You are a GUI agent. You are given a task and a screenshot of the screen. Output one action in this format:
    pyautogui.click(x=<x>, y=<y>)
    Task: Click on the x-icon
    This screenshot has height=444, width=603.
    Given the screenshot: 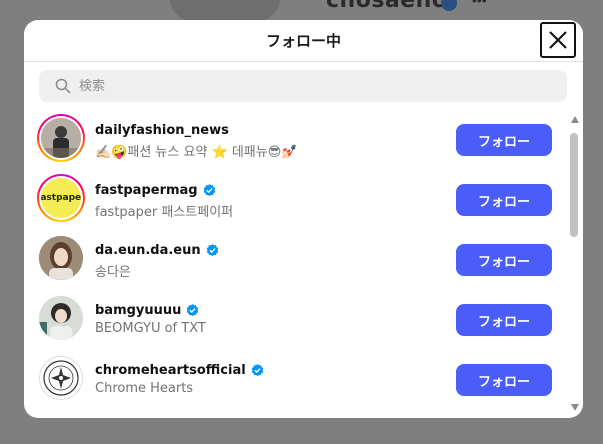 What is the action you would take?
    pyautogui.click(x=558, y=40)
    